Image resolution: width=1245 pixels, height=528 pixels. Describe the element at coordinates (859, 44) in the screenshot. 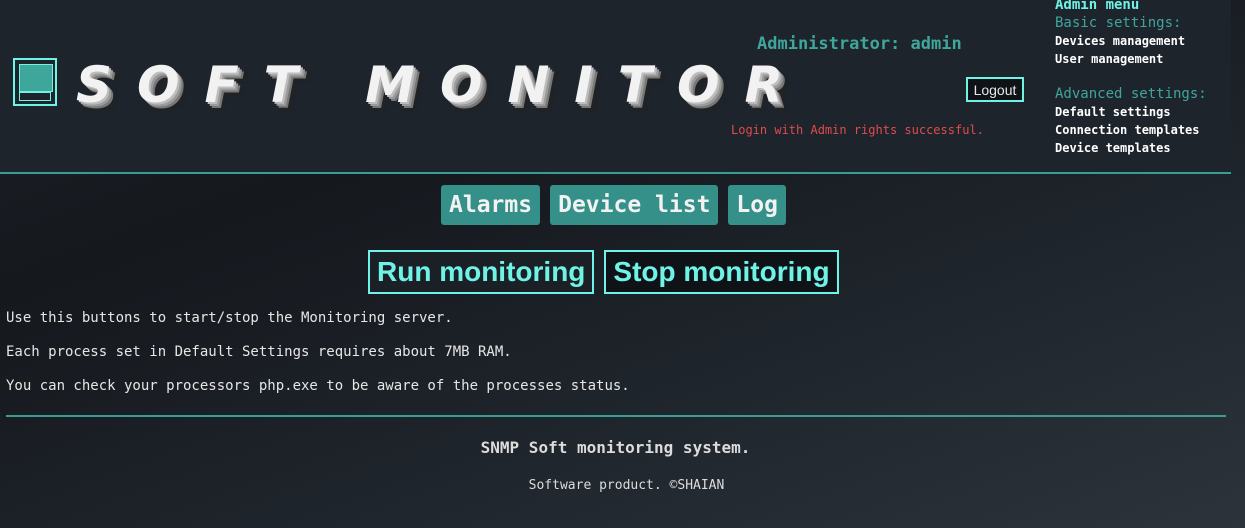

I see `administrator-label: Administrator: admin` at that location.